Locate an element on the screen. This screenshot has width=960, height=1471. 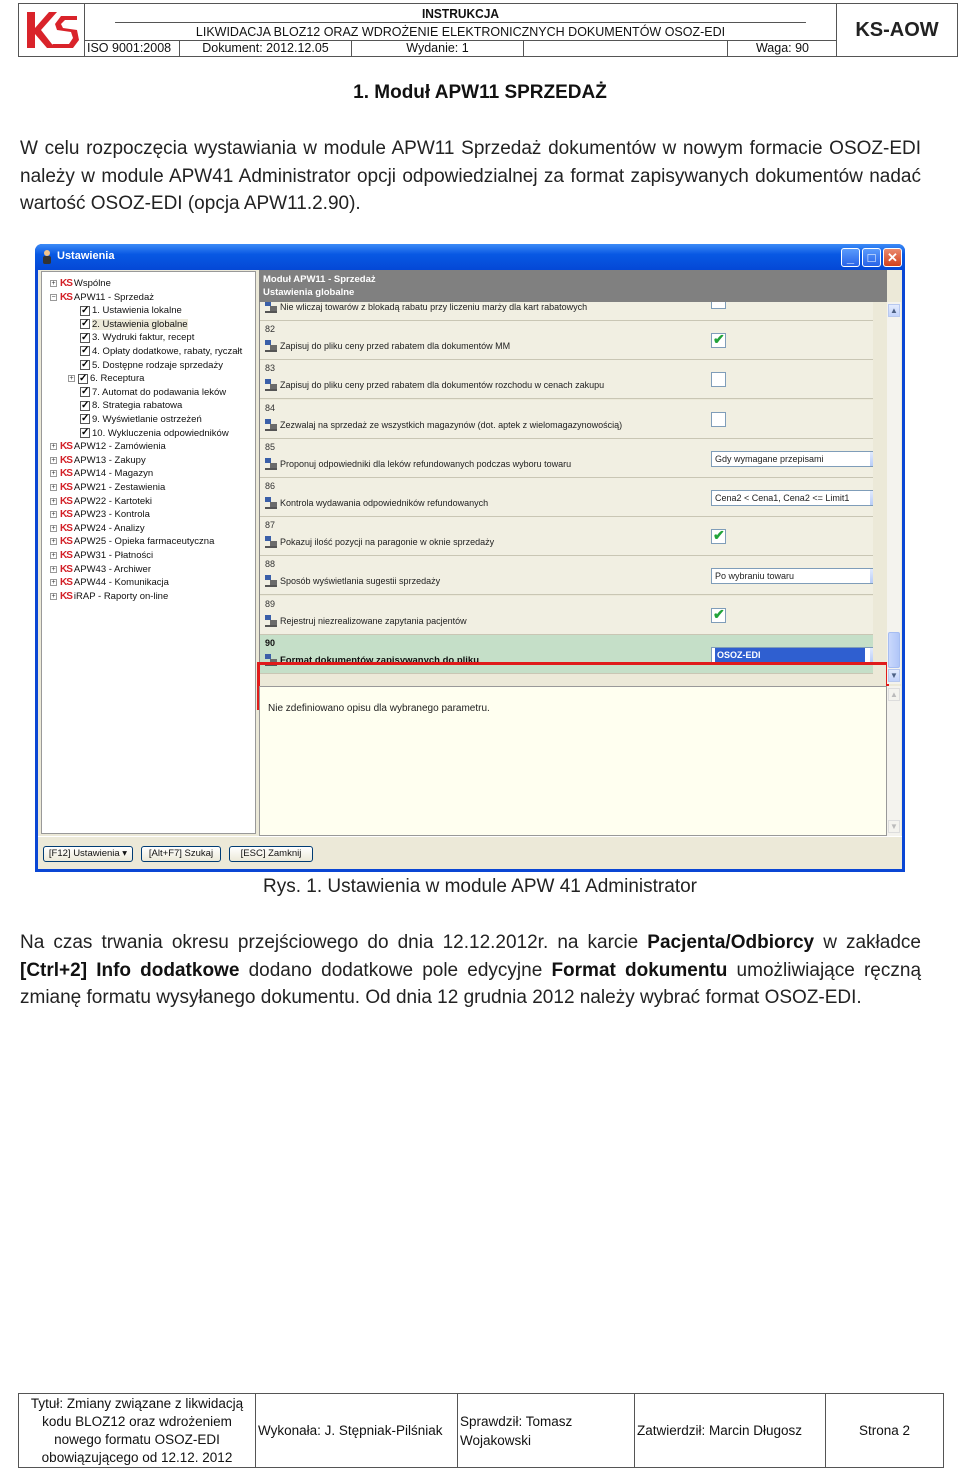
tree-item-label: Wspólne is located at coordinates (92, 283).